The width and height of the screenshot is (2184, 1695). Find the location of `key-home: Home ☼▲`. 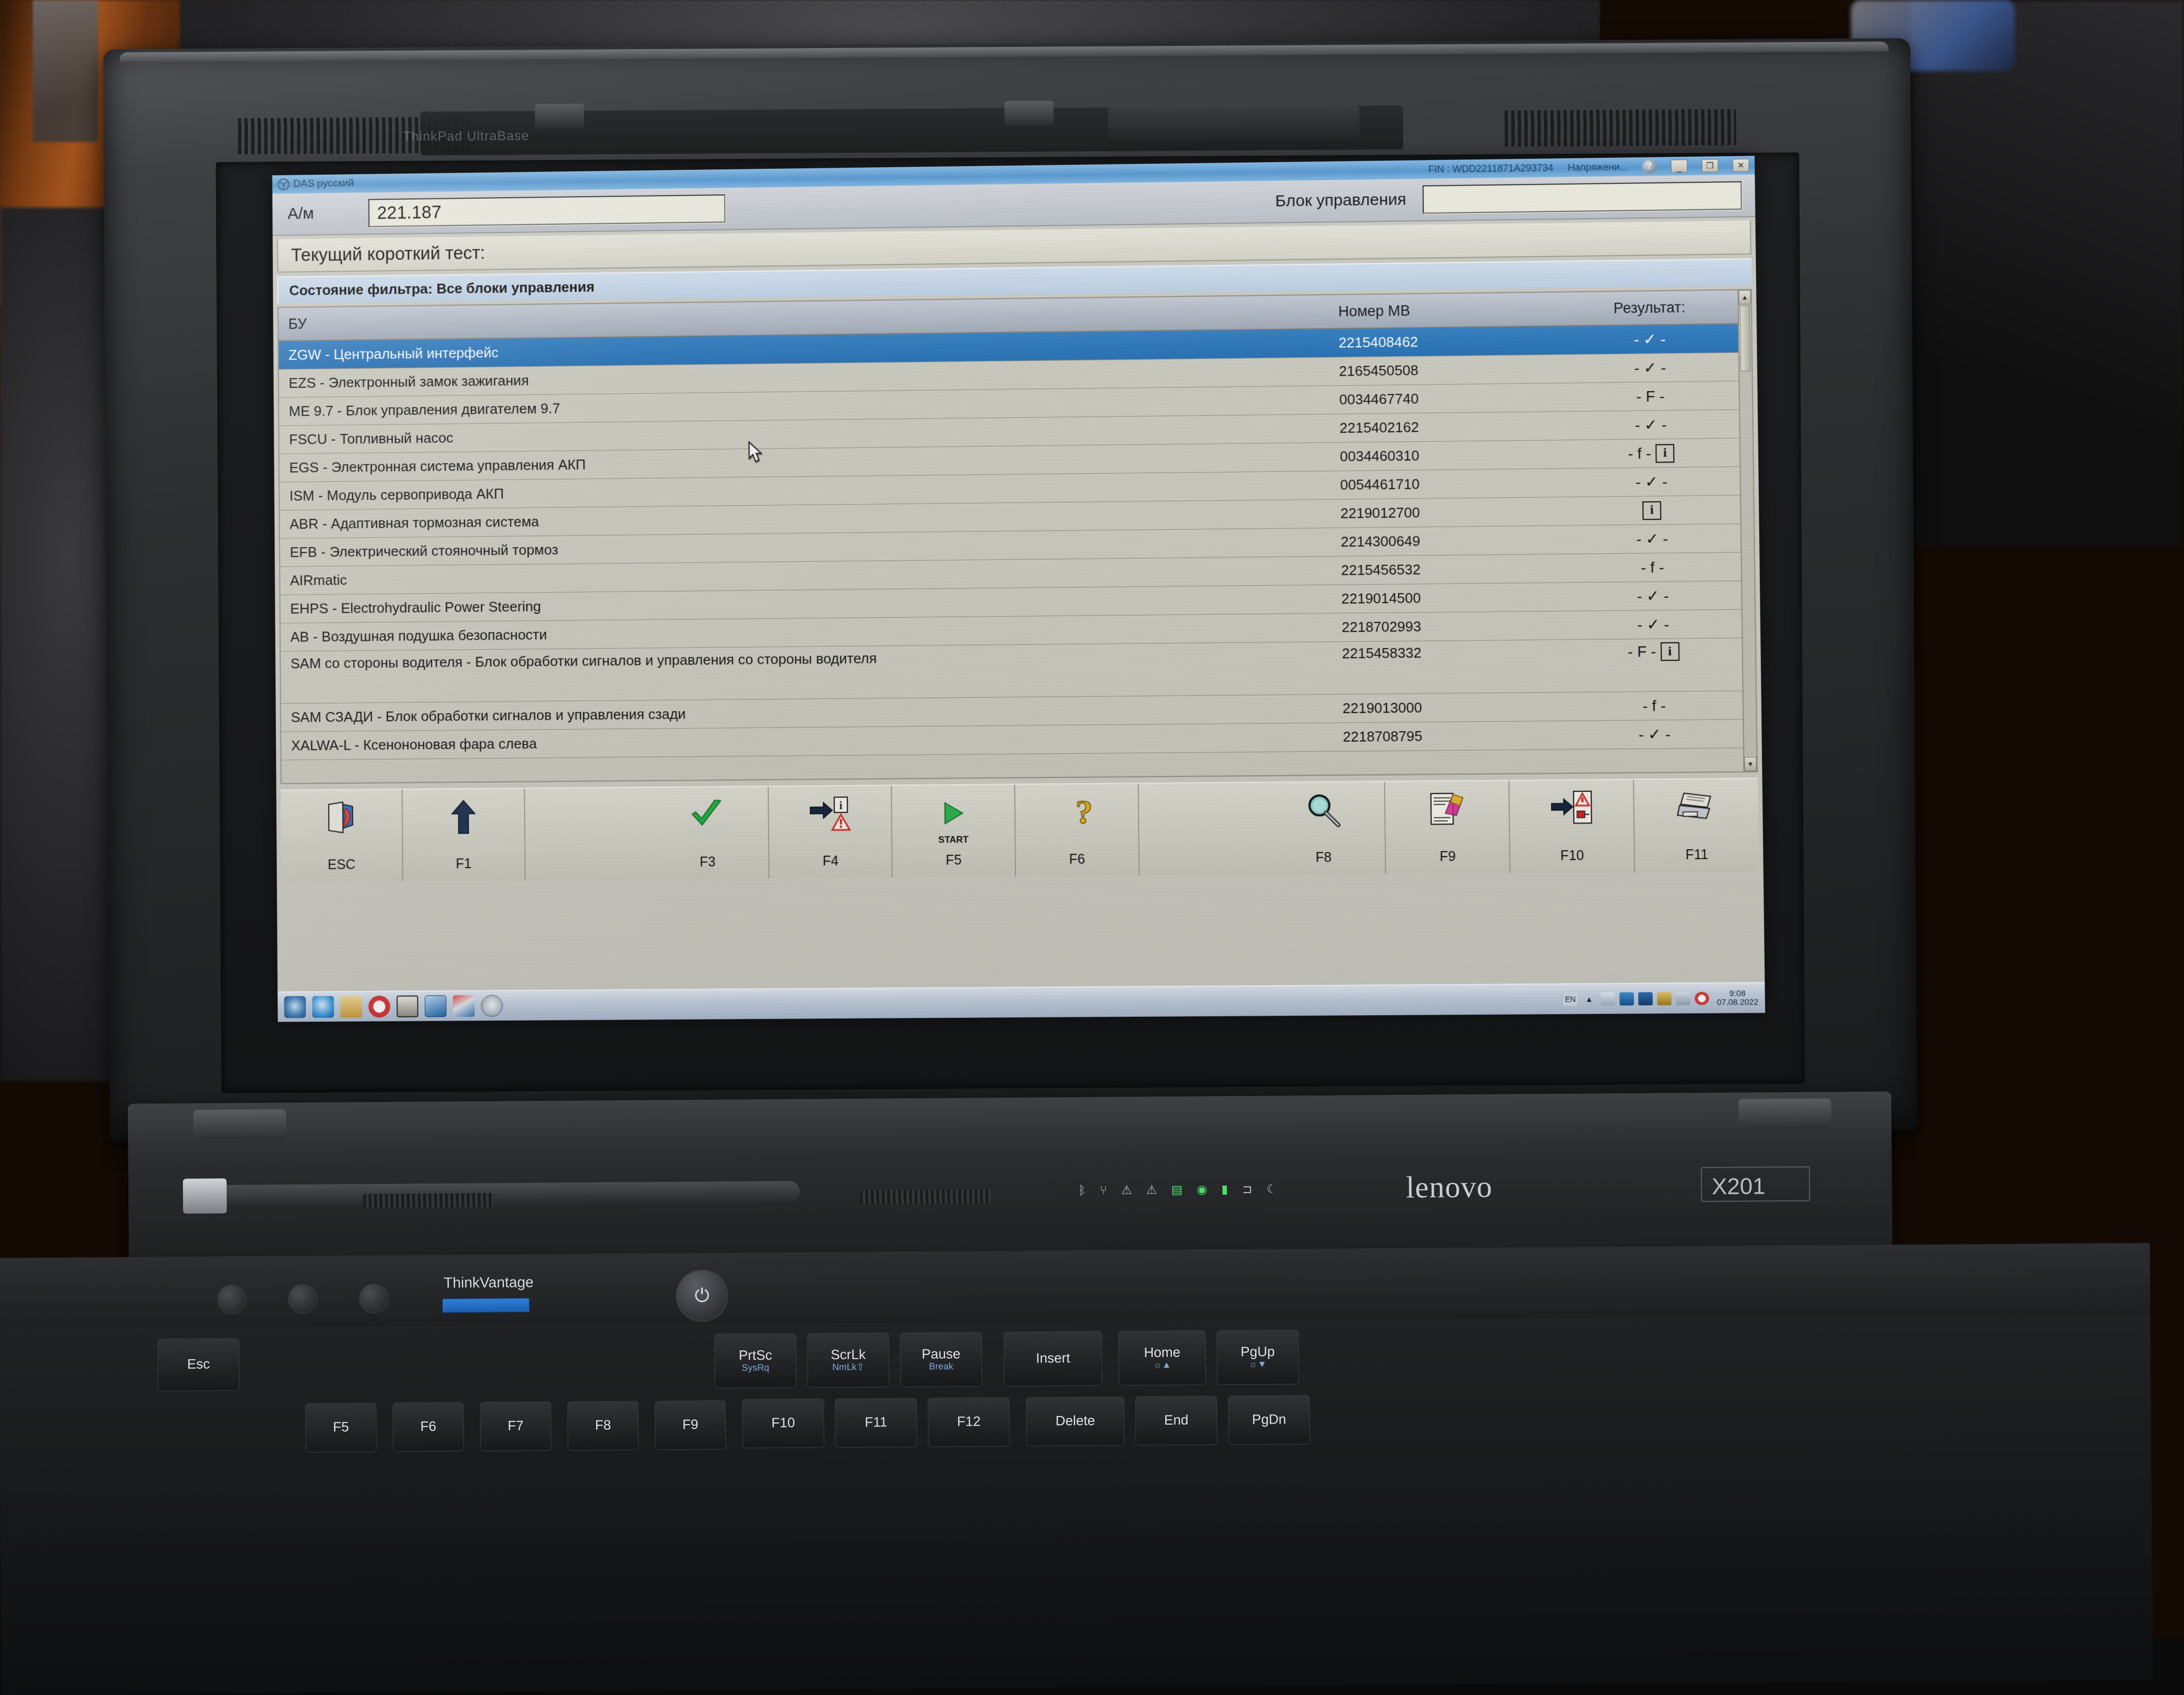

key-home: Home ☼▲ is located at coordinates (1162, 1357).